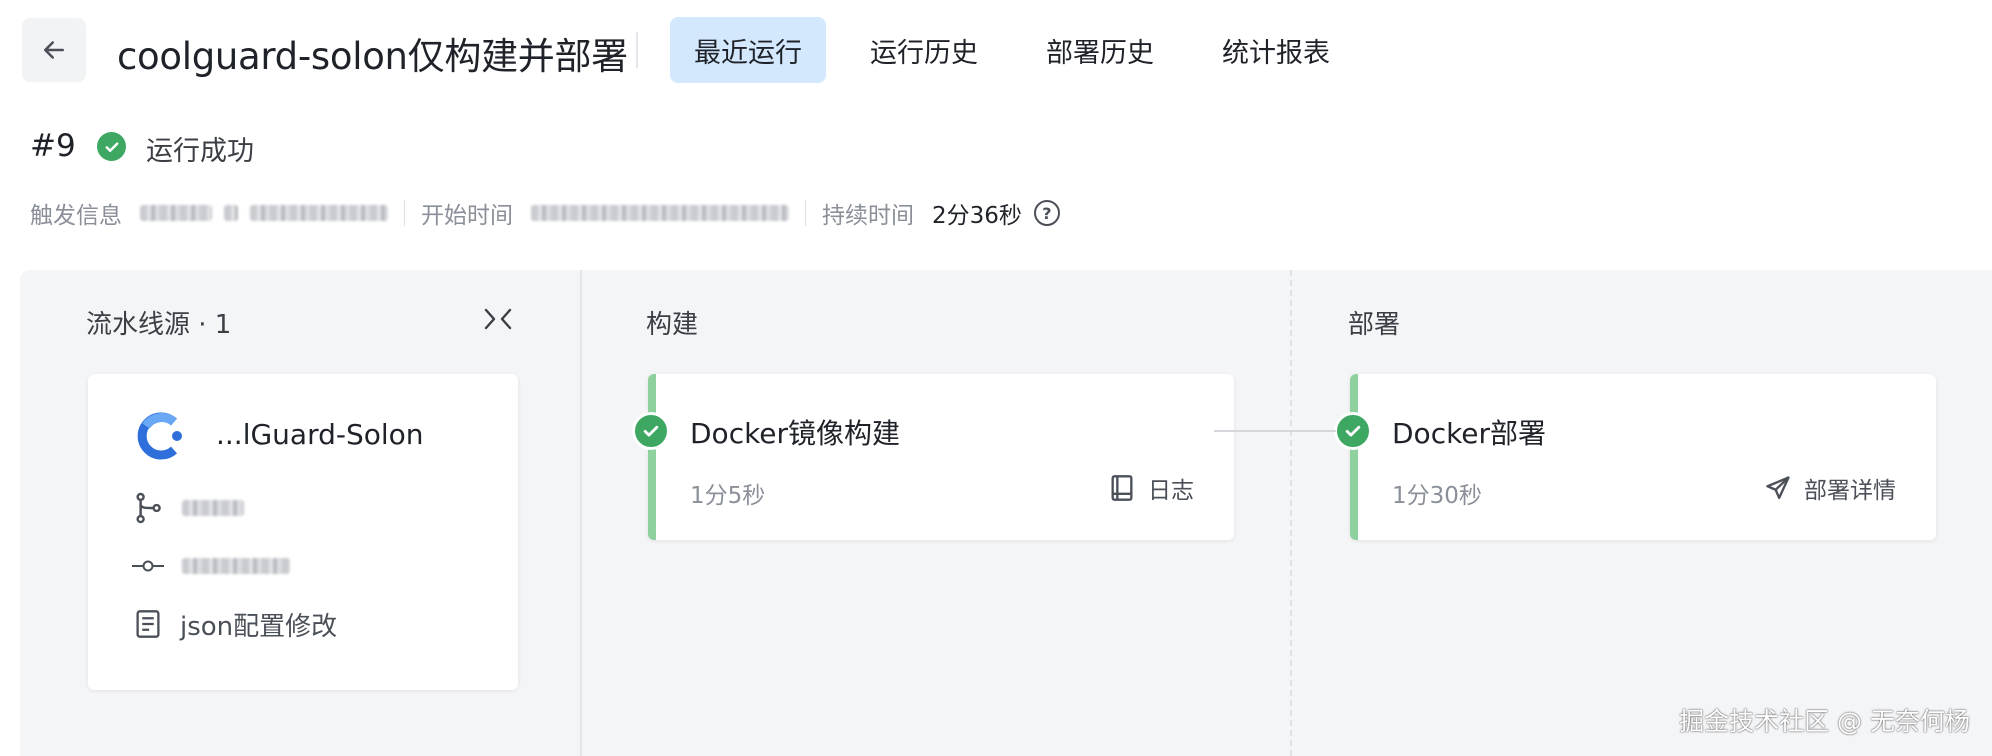  What do you see at coordinates (236, 566) in the screenshot?
I see `commit-hash-redacted` at bounding box center [236, 566].